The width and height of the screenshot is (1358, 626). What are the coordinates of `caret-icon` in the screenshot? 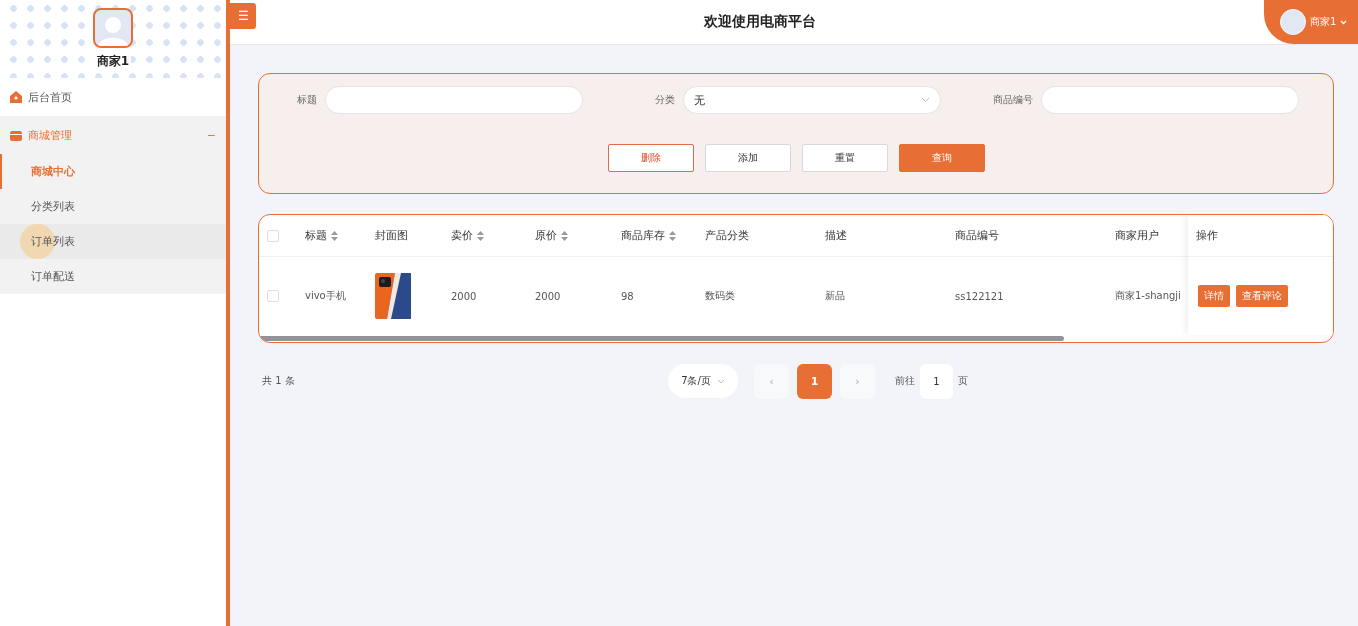 It's located at (1344, 22).